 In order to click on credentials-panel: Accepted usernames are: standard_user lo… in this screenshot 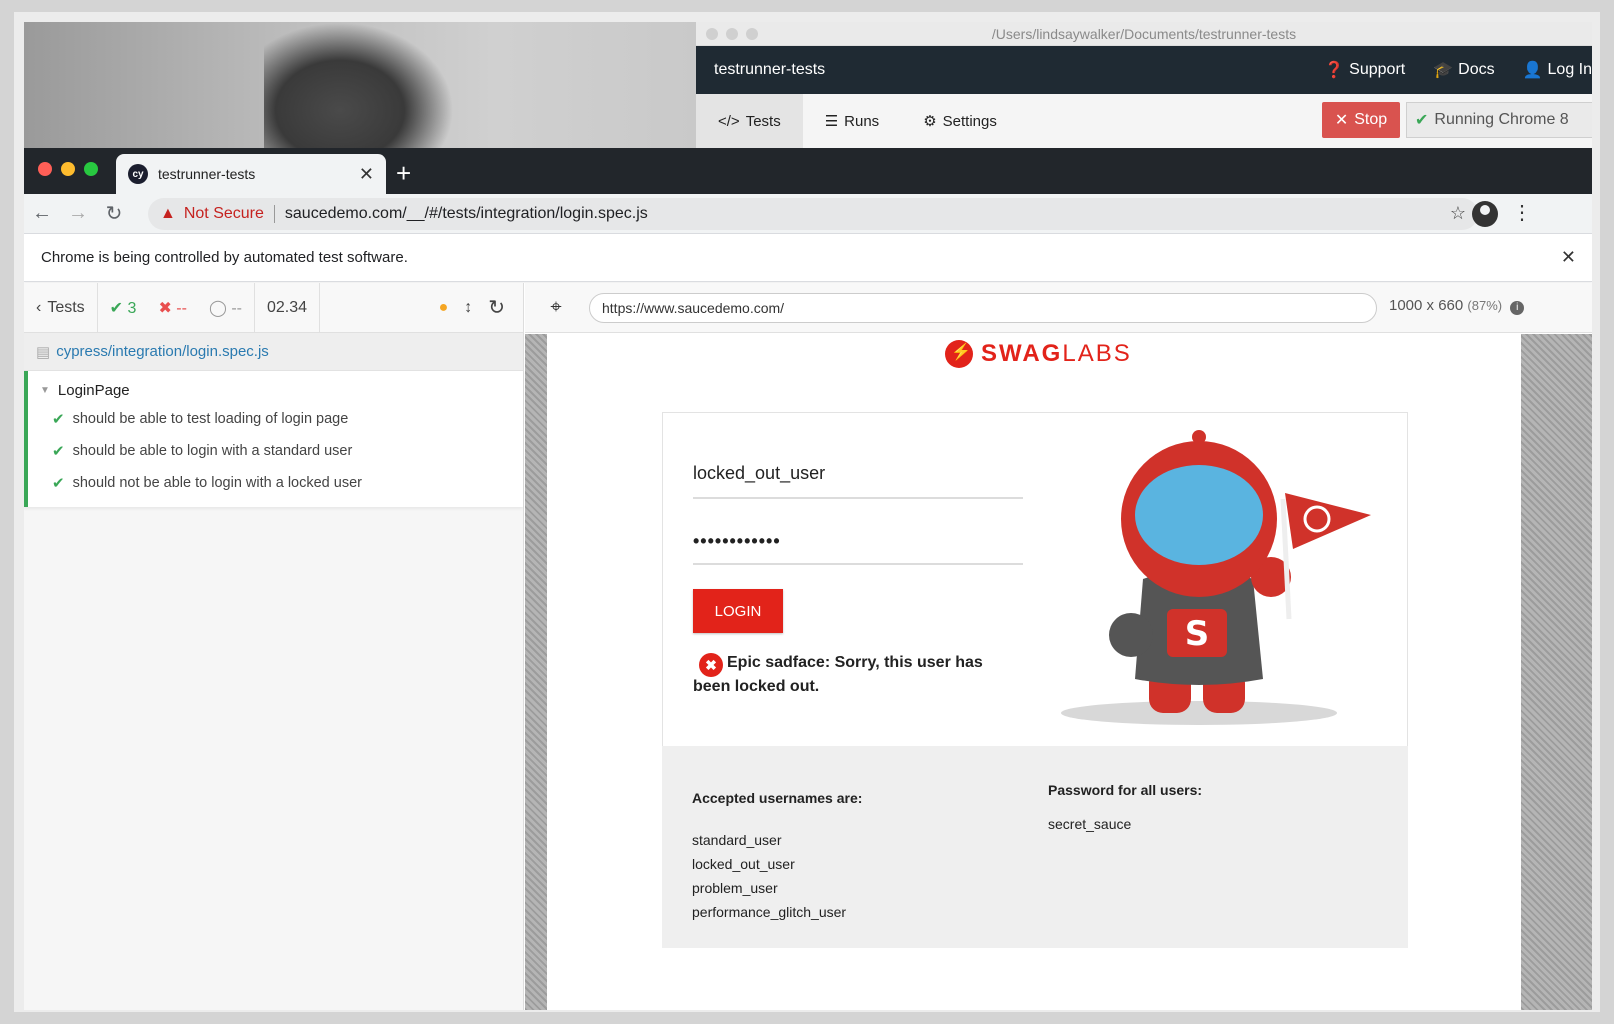, I will do `click(1035, 847)`.